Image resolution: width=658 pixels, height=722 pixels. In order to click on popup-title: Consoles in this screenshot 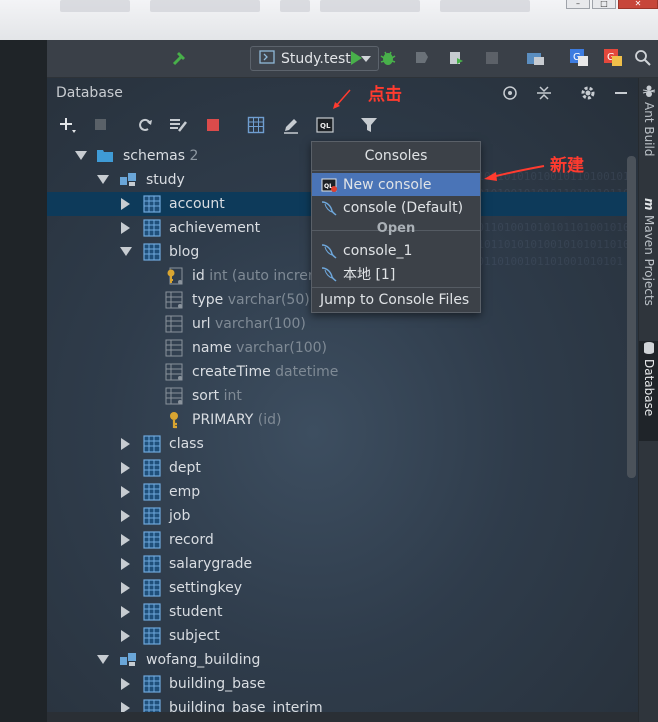, I will do `click(396, 156)`.